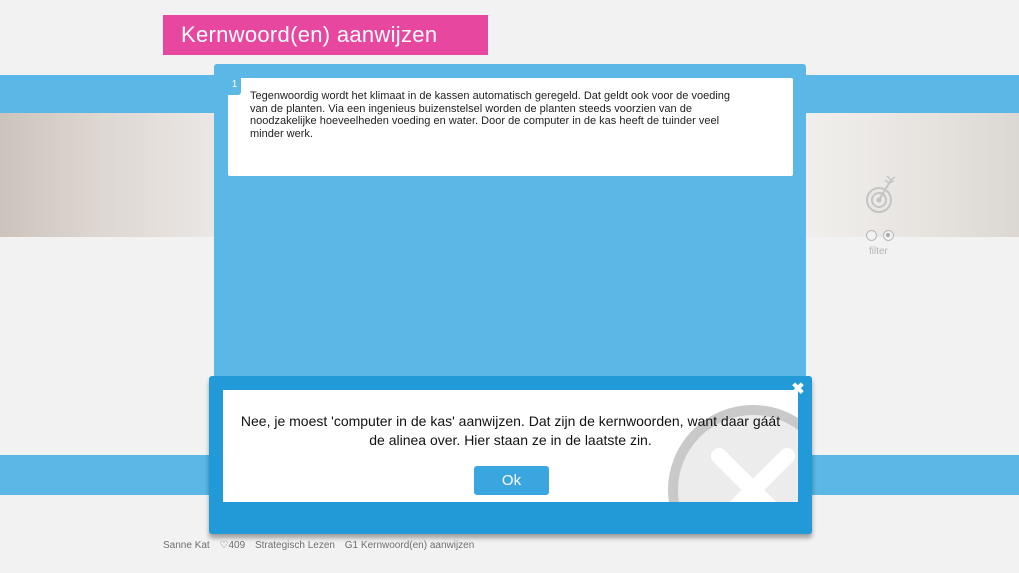 This screenshot has width=1019, height=573. Describe the element at coordinates (511, 480) in the screenshot. I see `ok-button: Ok` at that location.